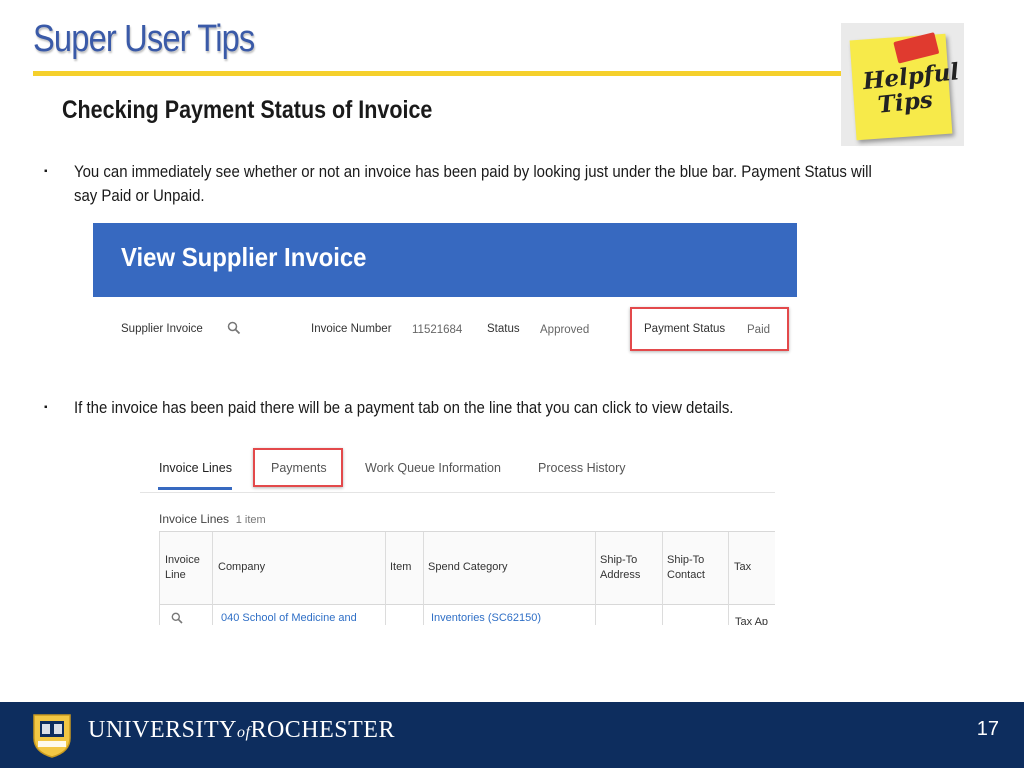  I want to click on university-seal-icon, so click(52, 736).